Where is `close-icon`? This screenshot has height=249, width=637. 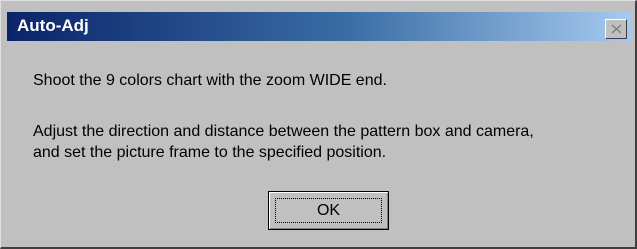
close-icon is located at coordinates (616, 29).